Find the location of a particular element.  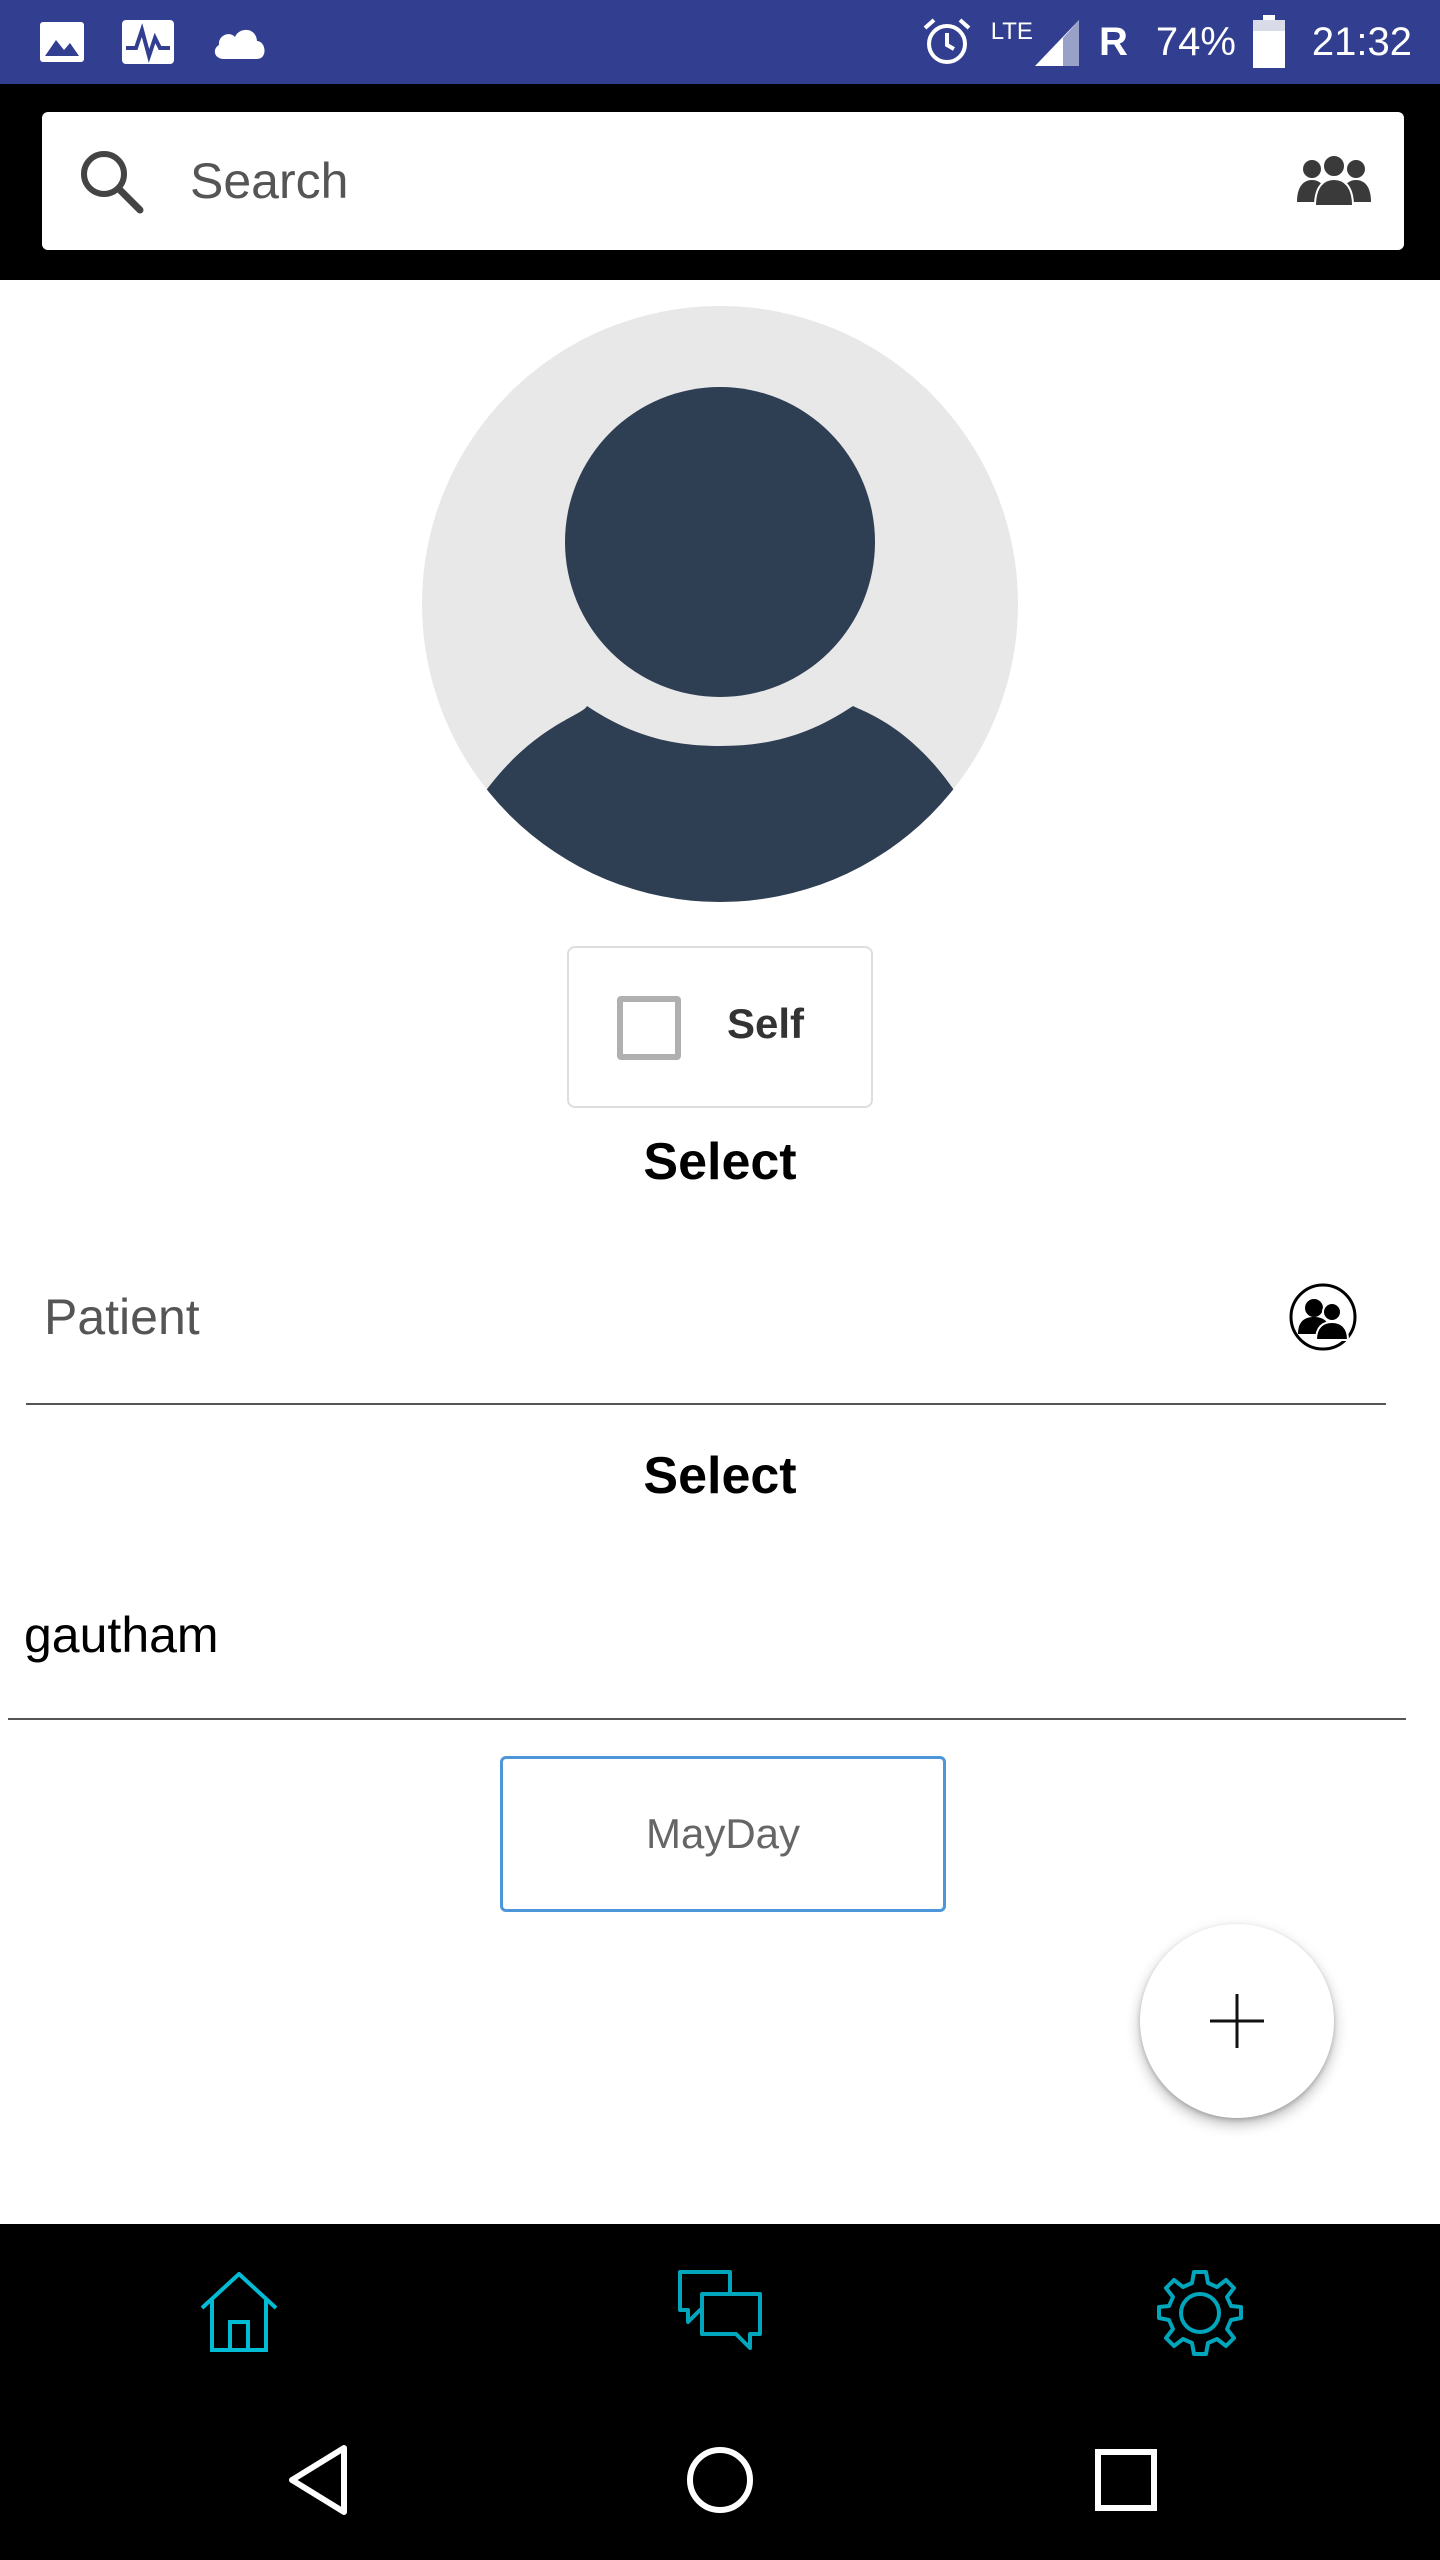

select-heading: Select is located at coordinates (720, 1162).